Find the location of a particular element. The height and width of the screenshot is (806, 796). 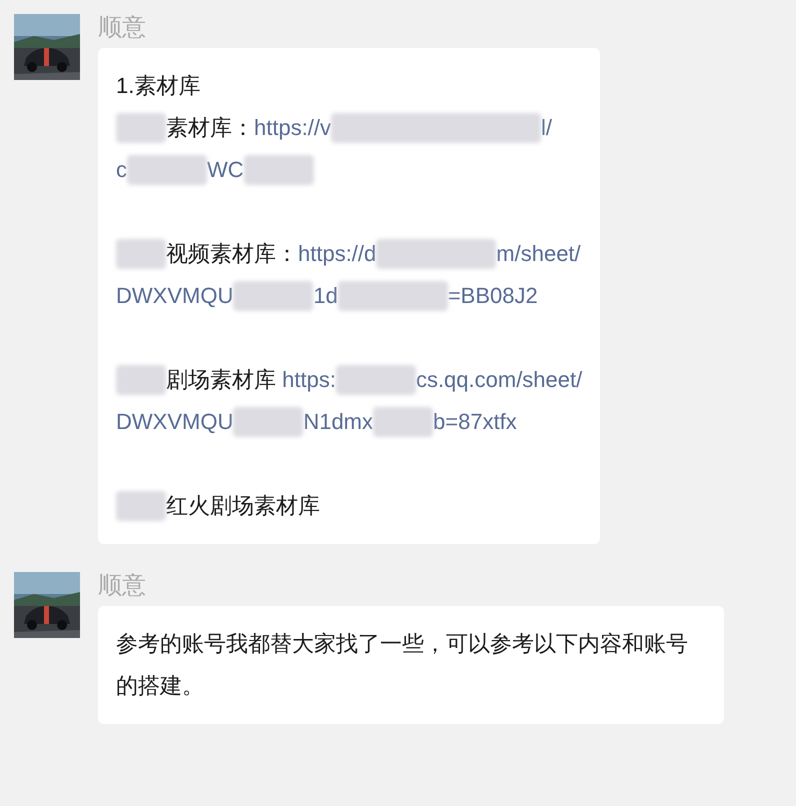

link-text: =BB08J2 is located at coordinates (493, 296).